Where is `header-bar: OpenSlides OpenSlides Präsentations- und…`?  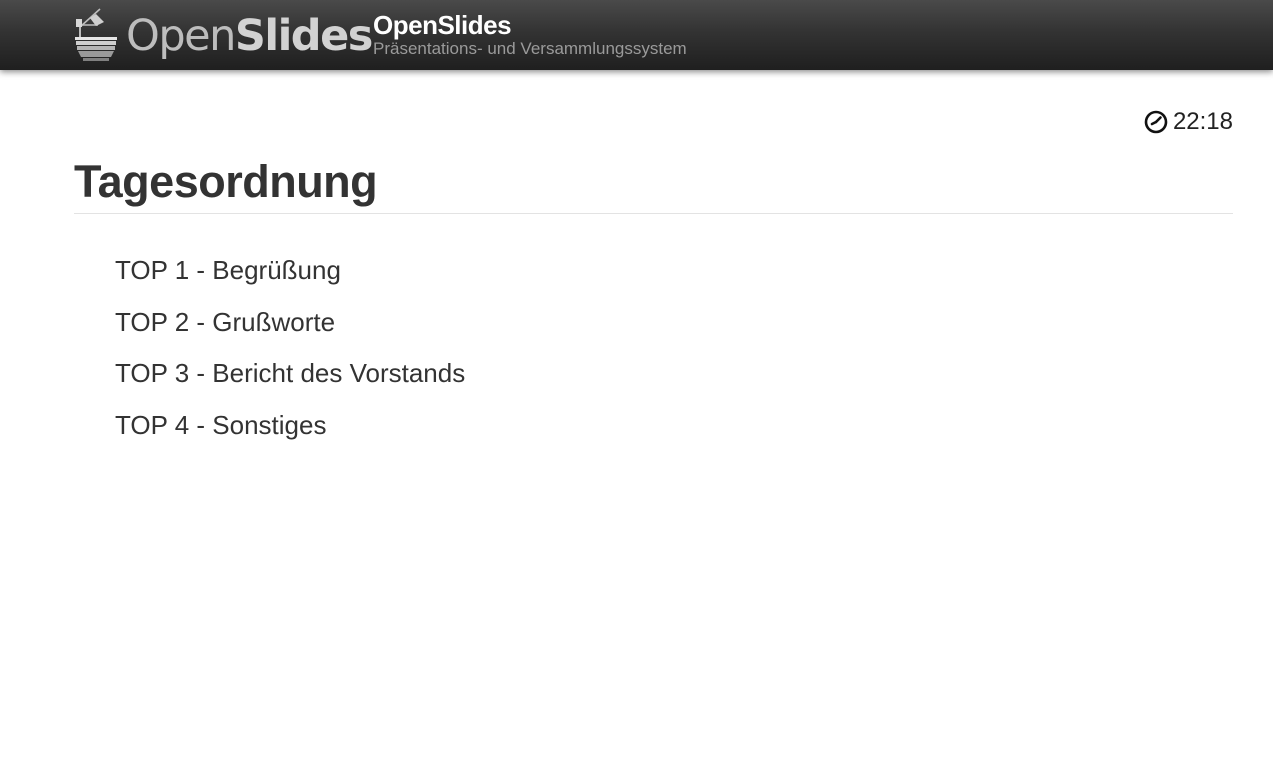 header-bar: OpenSlides OpenSlides Präsentations- und… is located at coordinates (636, 35).